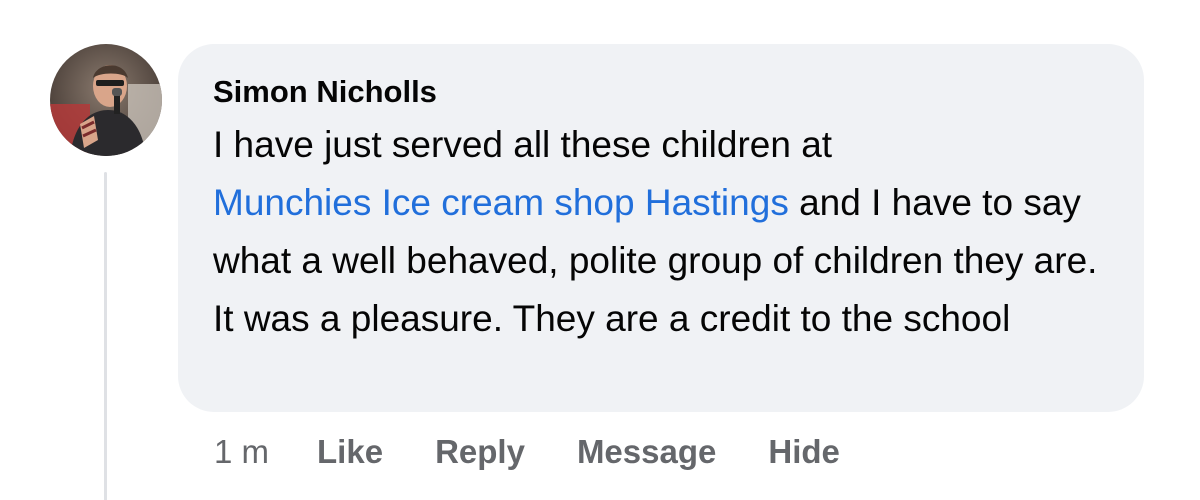 The height and width of the screenshot is (500, 1200). I want to click on avatar, so click(106, 100).